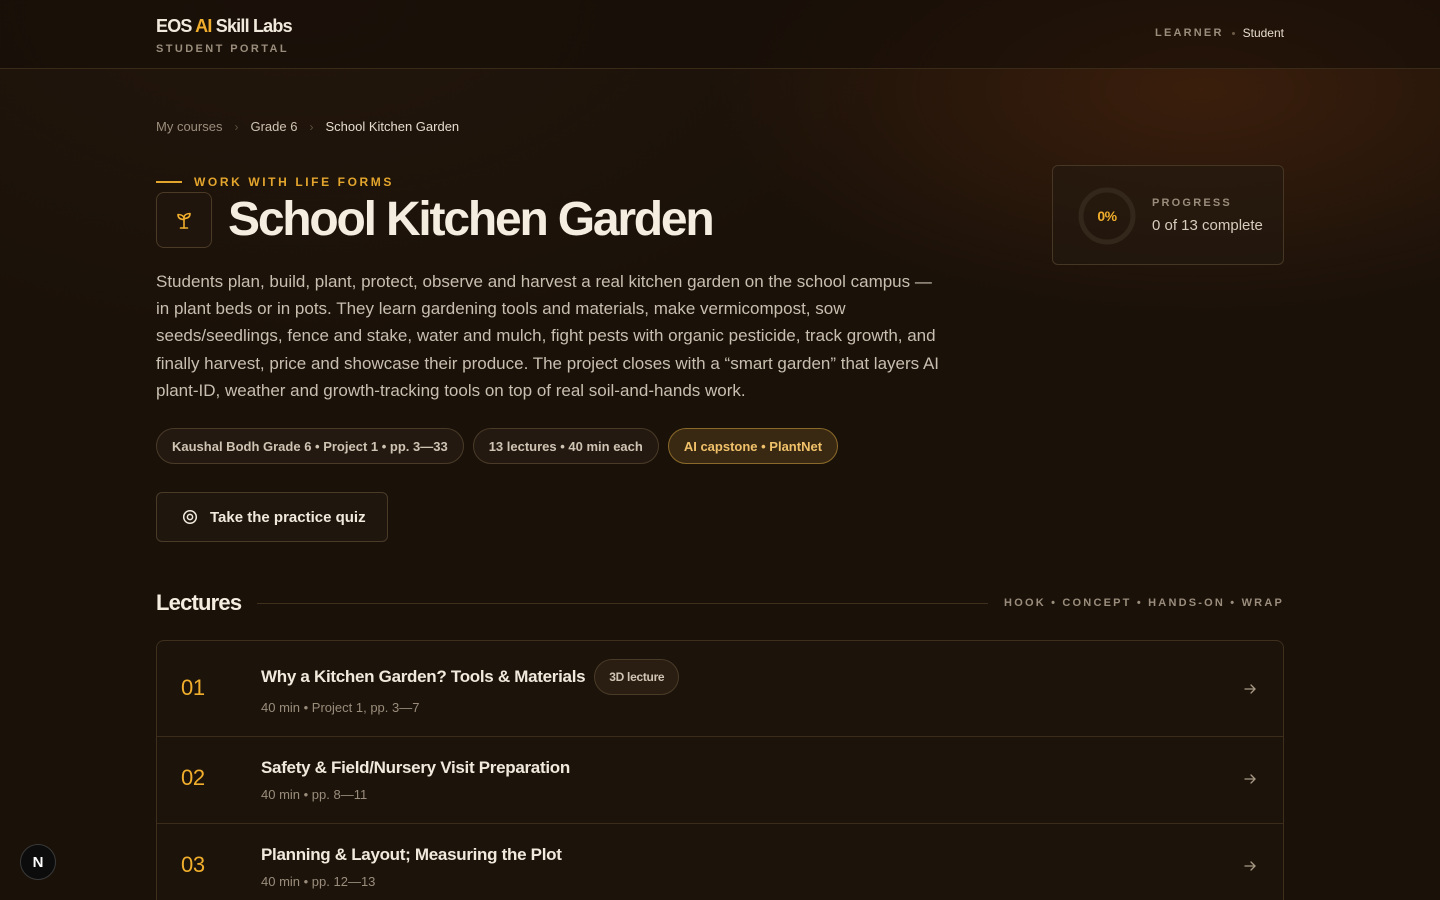 The image size is (1440, 900). What do you see at coordinates (471, 219) in the screenshot?
I see `page-title: School Kitchen Garden` at bounding box center [471, 219].